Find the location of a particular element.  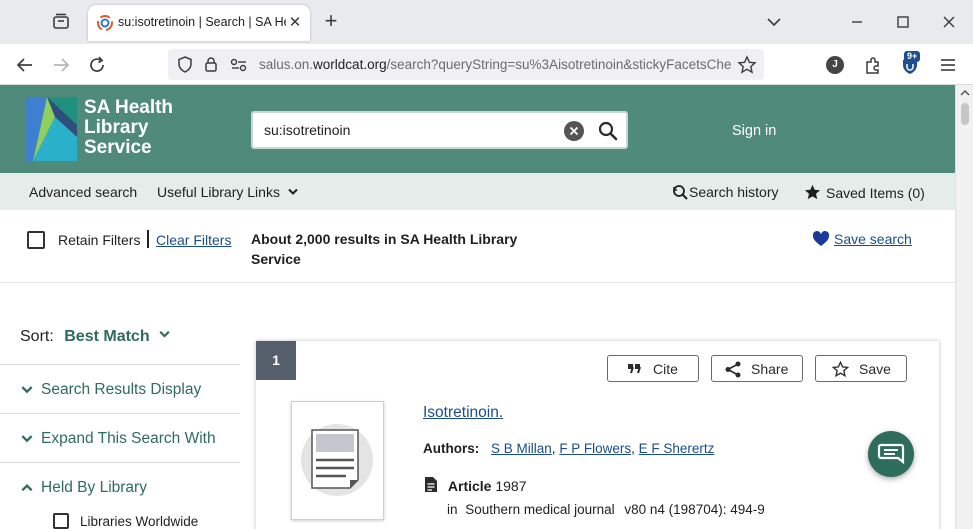

maximize-icon is located at coordinates (903, 22).